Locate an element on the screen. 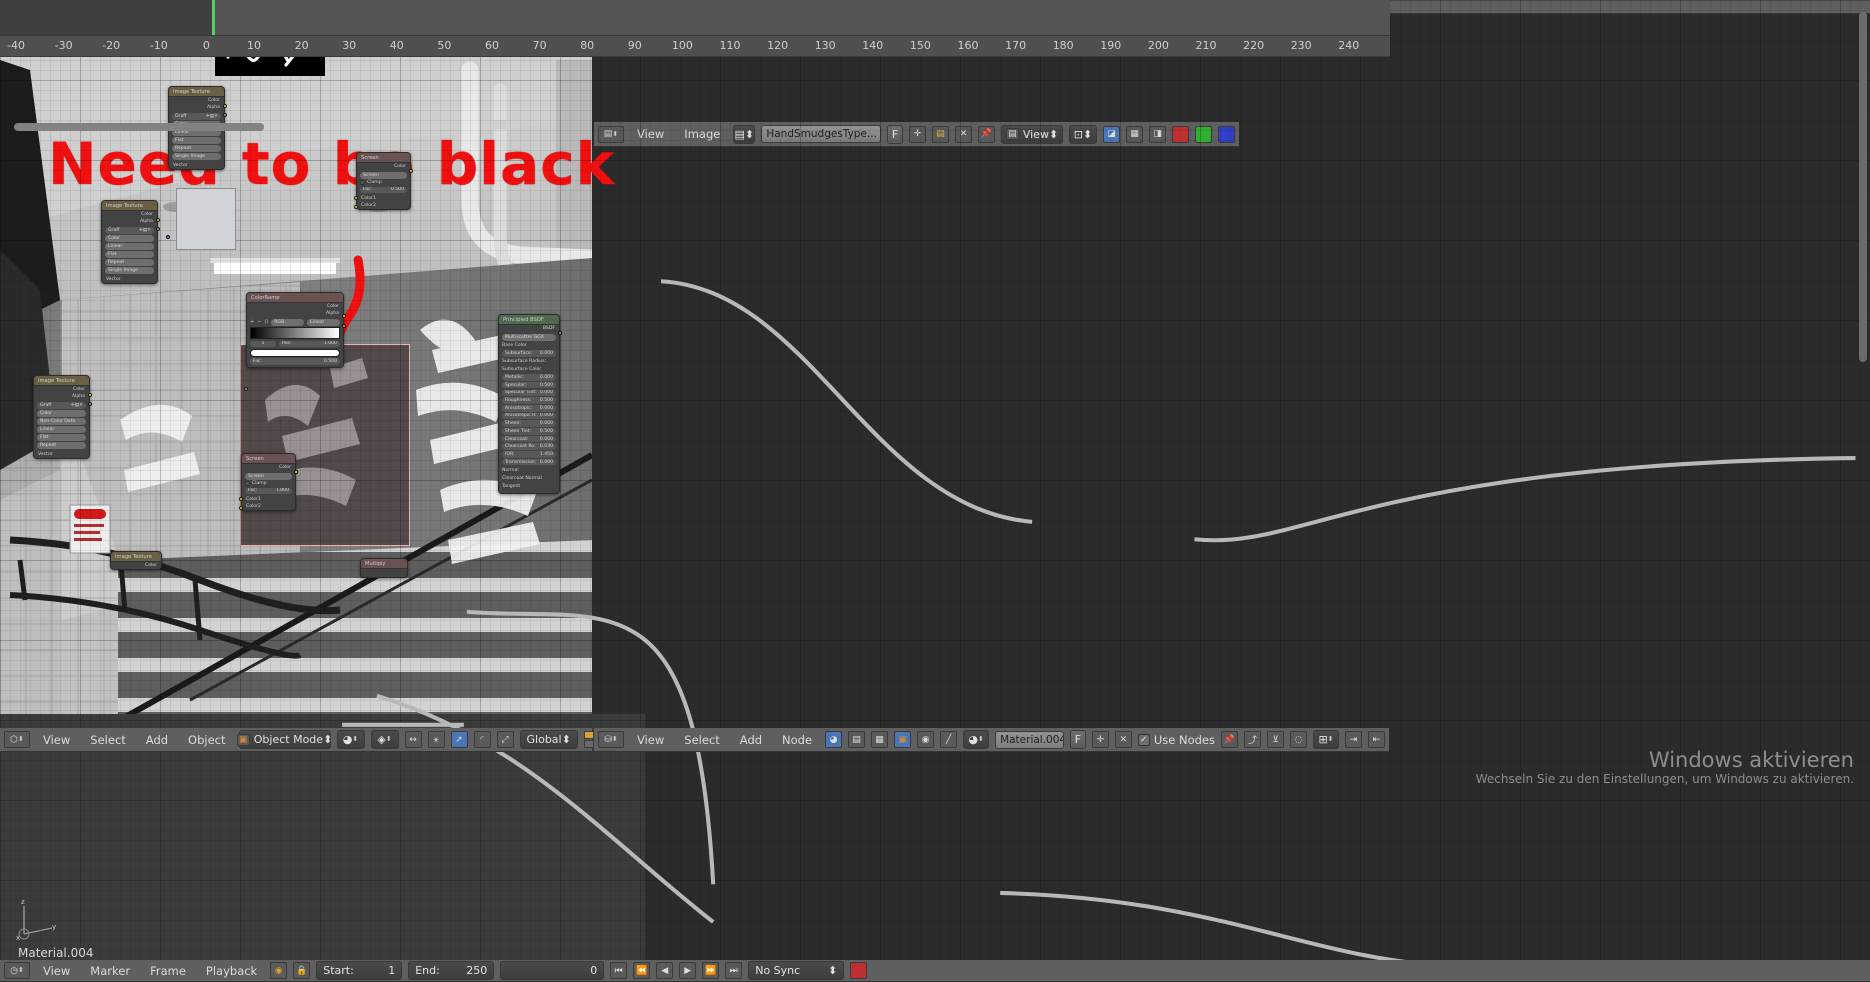  timeline-playback-menu: Playback is located at coordinates (231, 971).